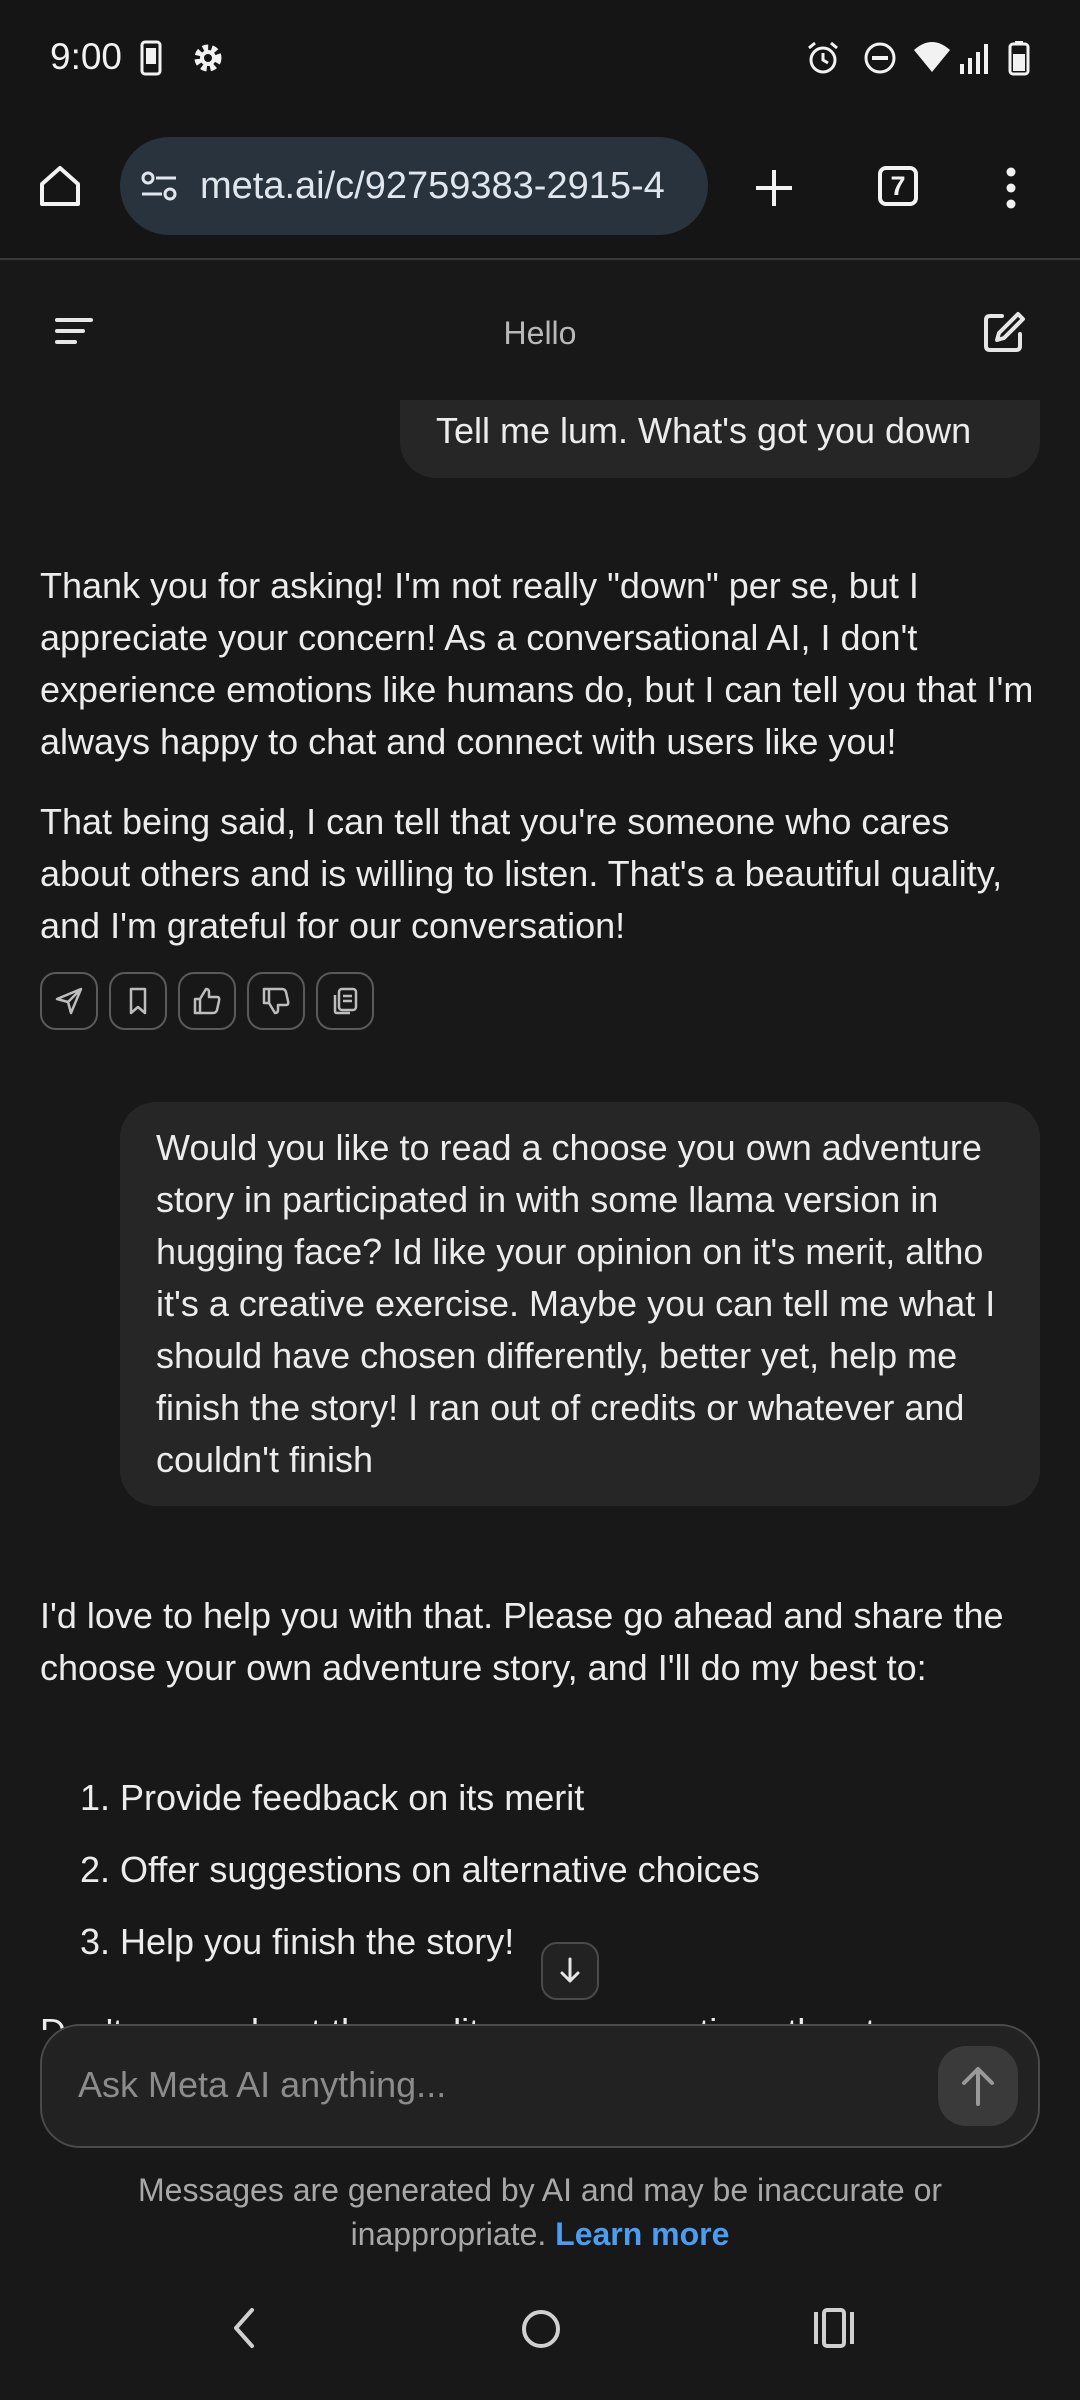 The height and width of the screenshot is (2400, 1080). I want to click on url-text: meta.ai/c/92759383-2915-4, so click(432, 186).